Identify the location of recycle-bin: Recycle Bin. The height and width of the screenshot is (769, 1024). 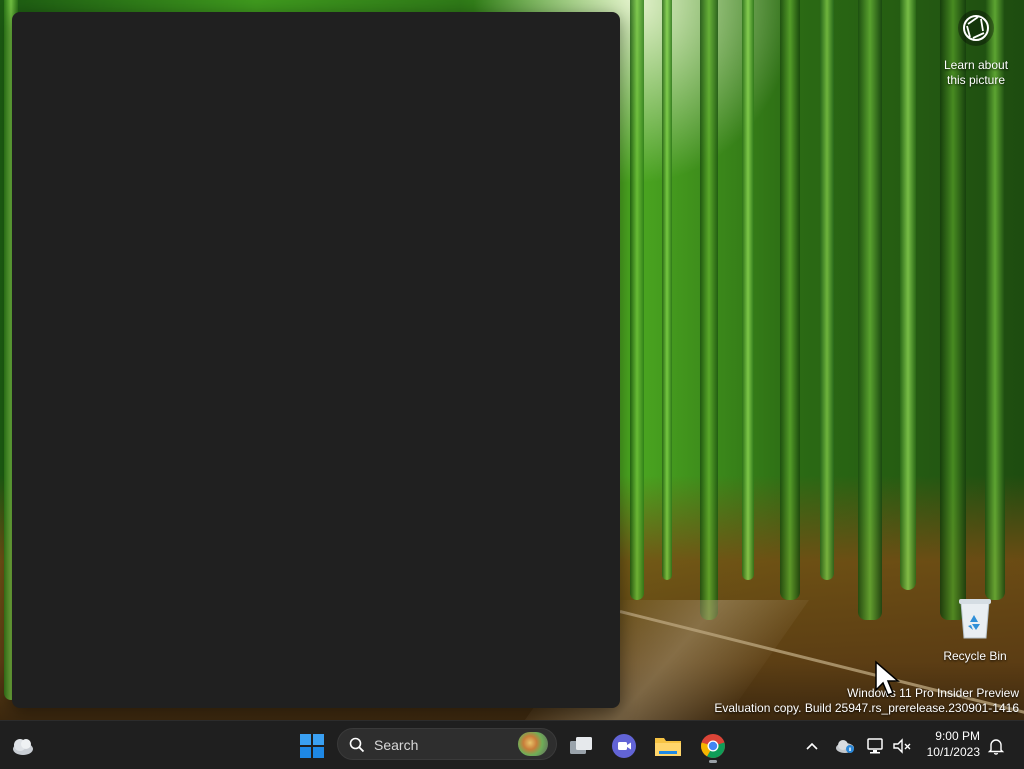
(975, 629).